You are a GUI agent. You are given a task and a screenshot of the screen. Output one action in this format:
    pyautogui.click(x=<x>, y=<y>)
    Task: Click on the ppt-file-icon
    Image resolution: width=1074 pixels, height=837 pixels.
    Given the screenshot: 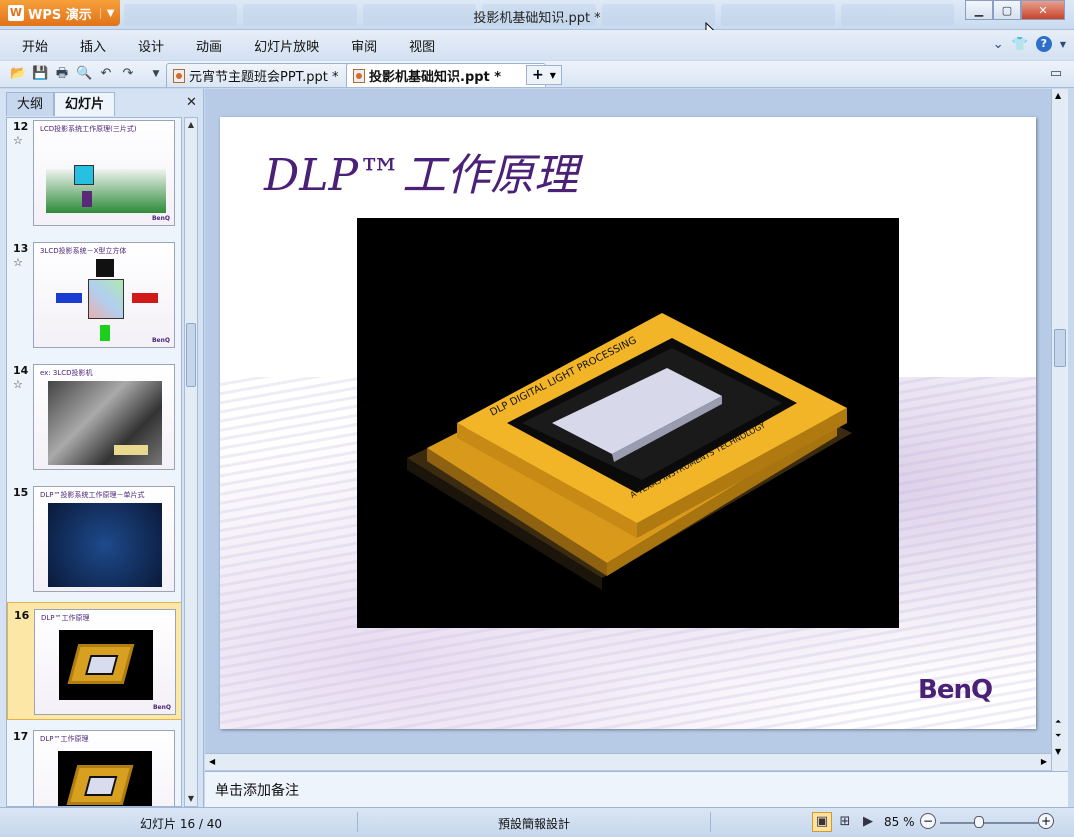 What is the action you would take?
    pyautogui.click(x=359, y=75)
    